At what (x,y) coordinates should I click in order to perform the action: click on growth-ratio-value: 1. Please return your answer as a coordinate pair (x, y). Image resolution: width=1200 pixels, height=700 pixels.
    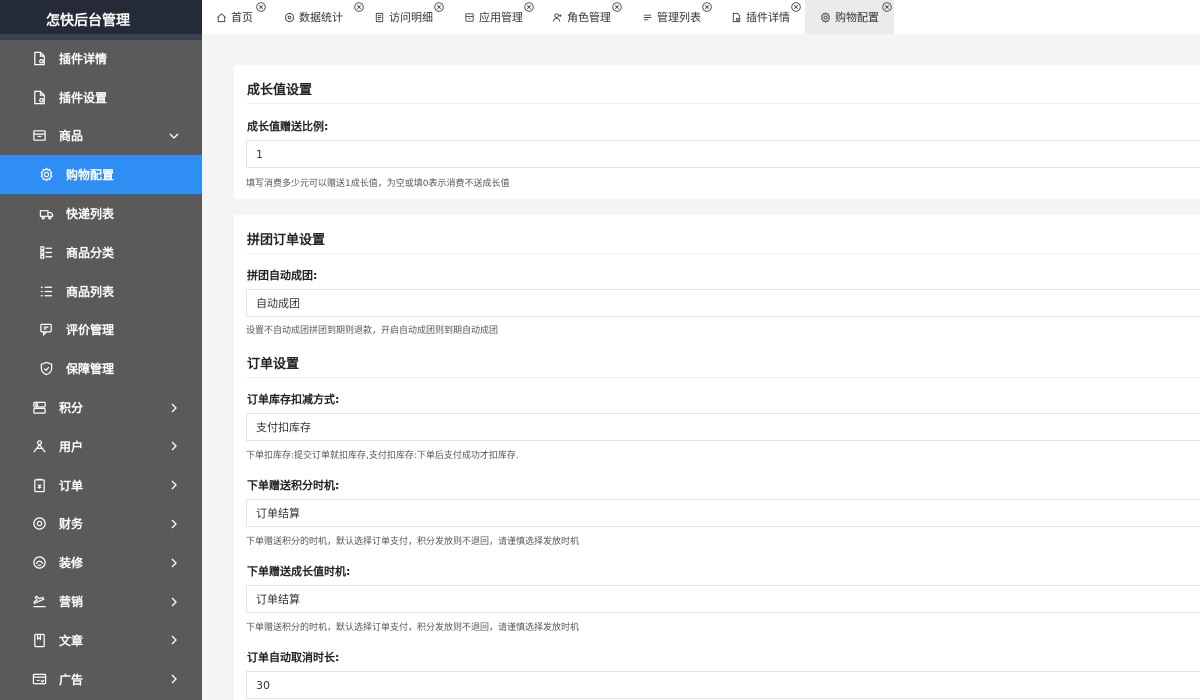
    Looking at the image, I should click on (259, 154).